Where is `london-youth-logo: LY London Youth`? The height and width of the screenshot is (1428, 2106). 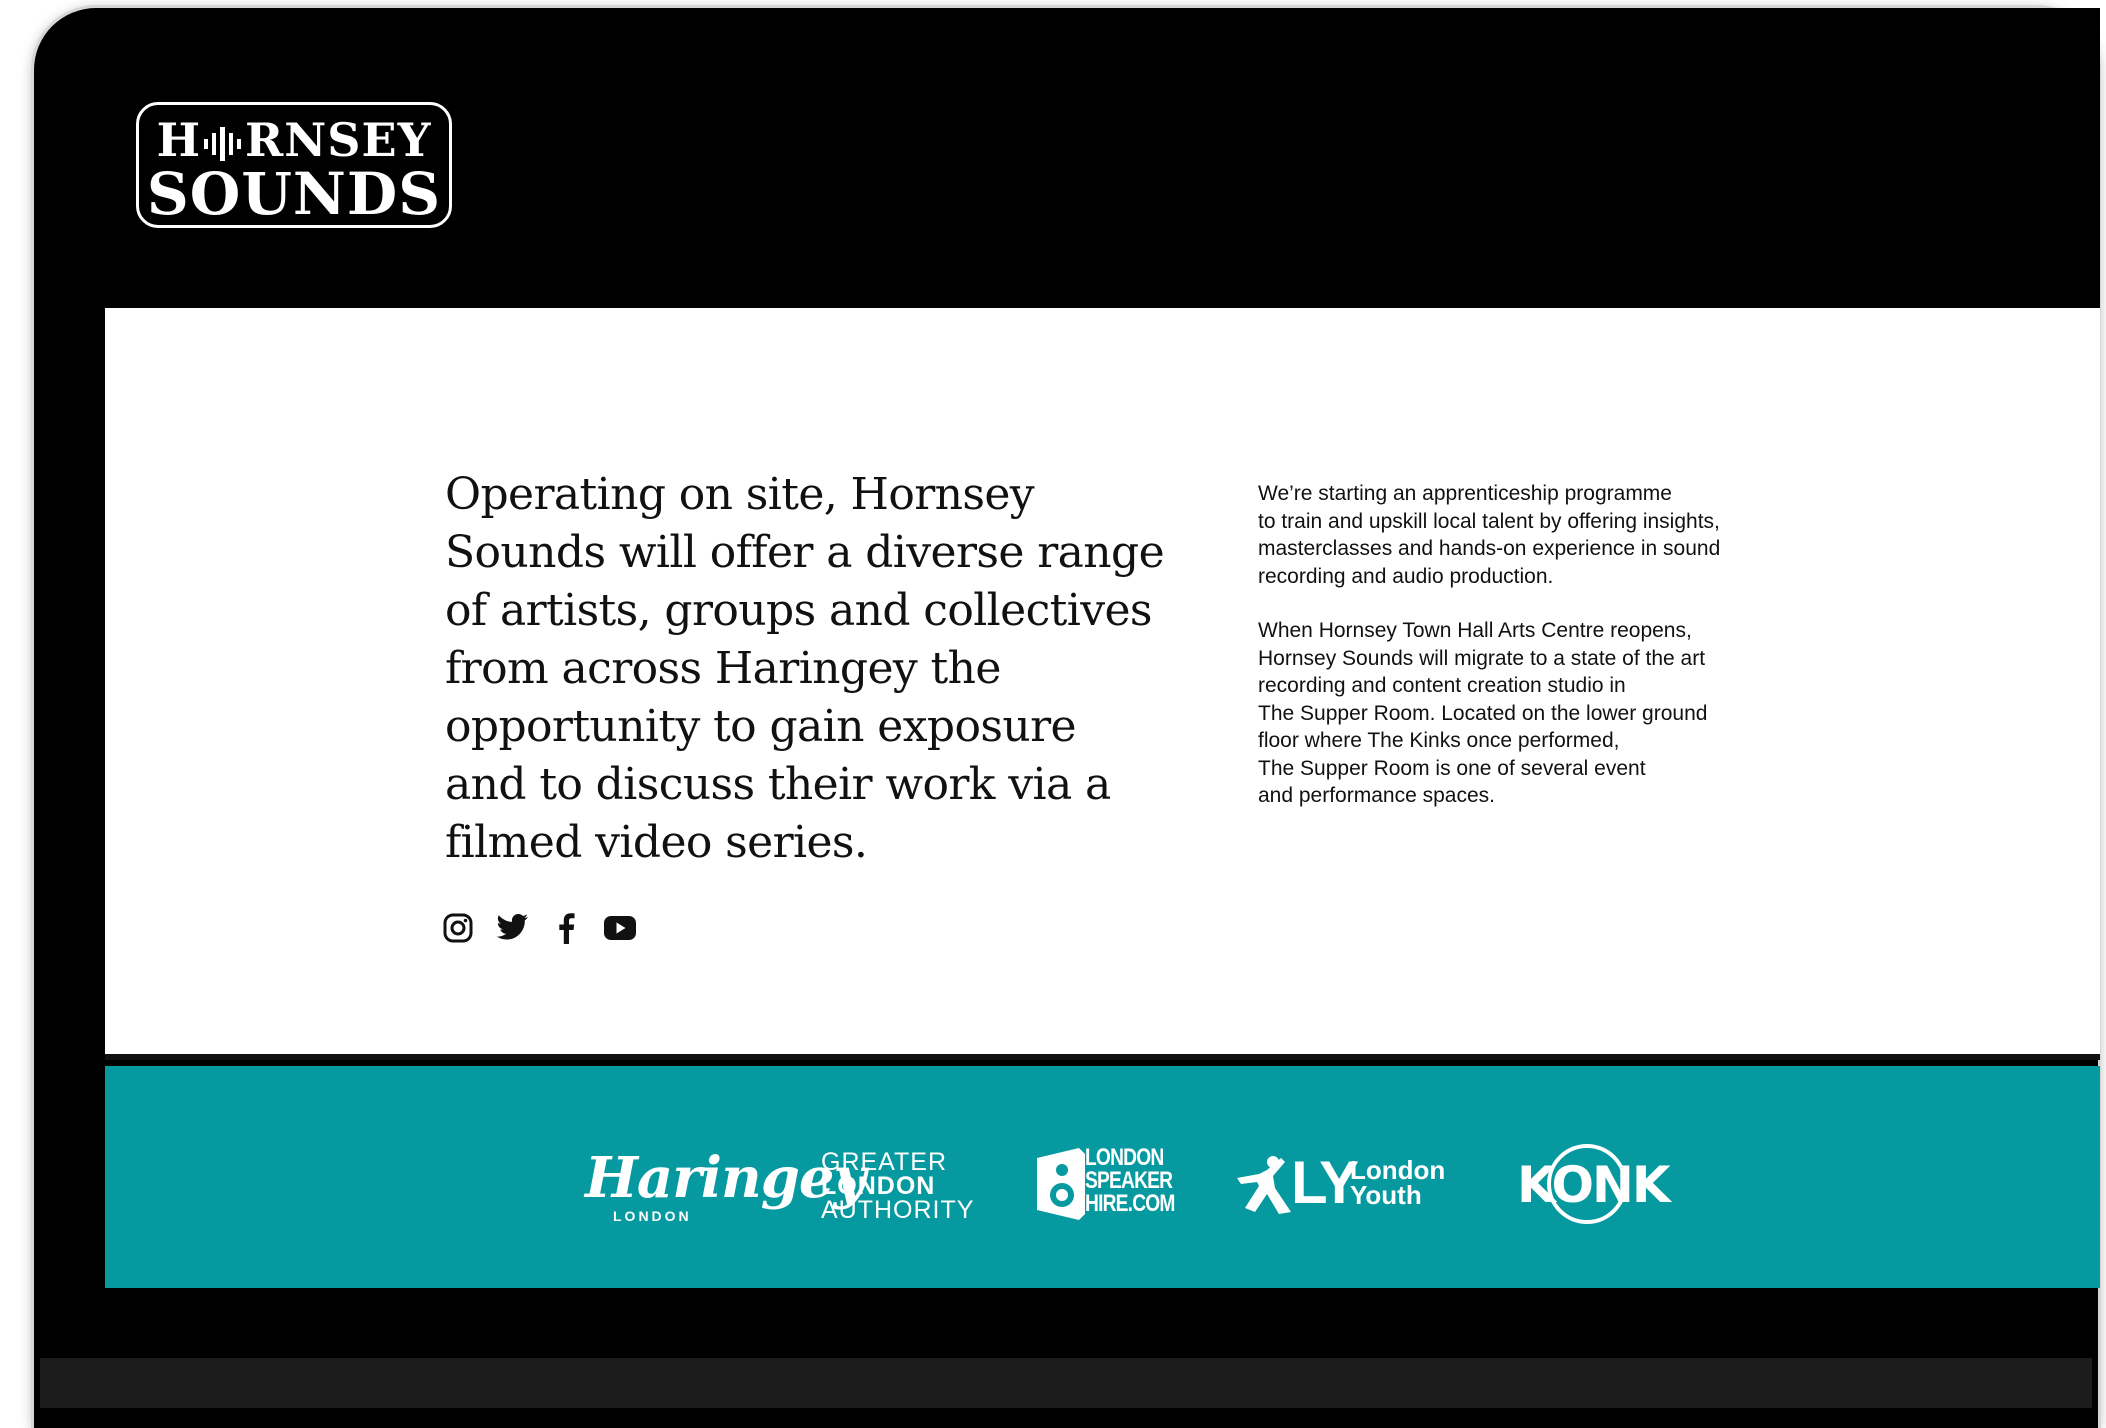 london-youth-logo: LY London Youth is located at coordinates (1350, 1187).